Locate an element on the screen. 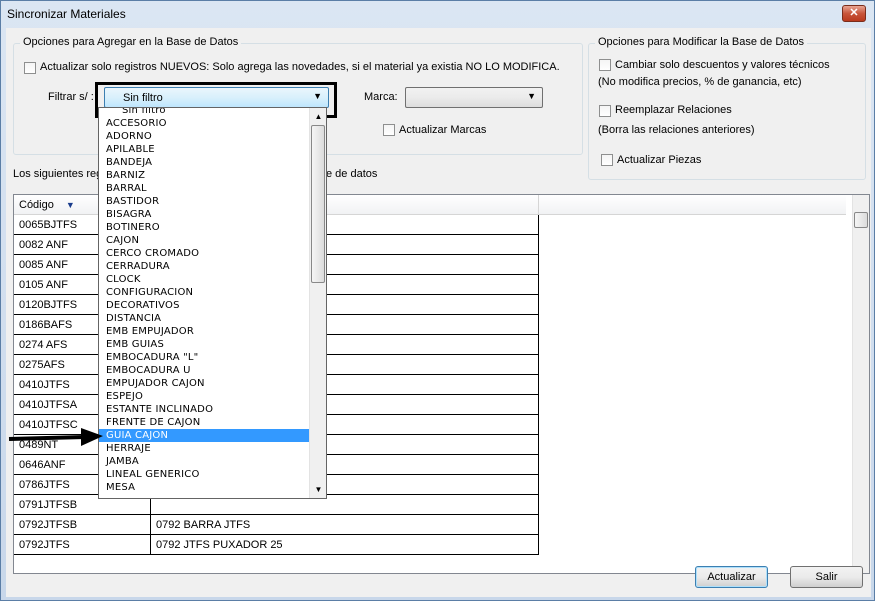 The image size is (875, 601). dropdown-option: JAMBA is located at coordinates (204, 461).